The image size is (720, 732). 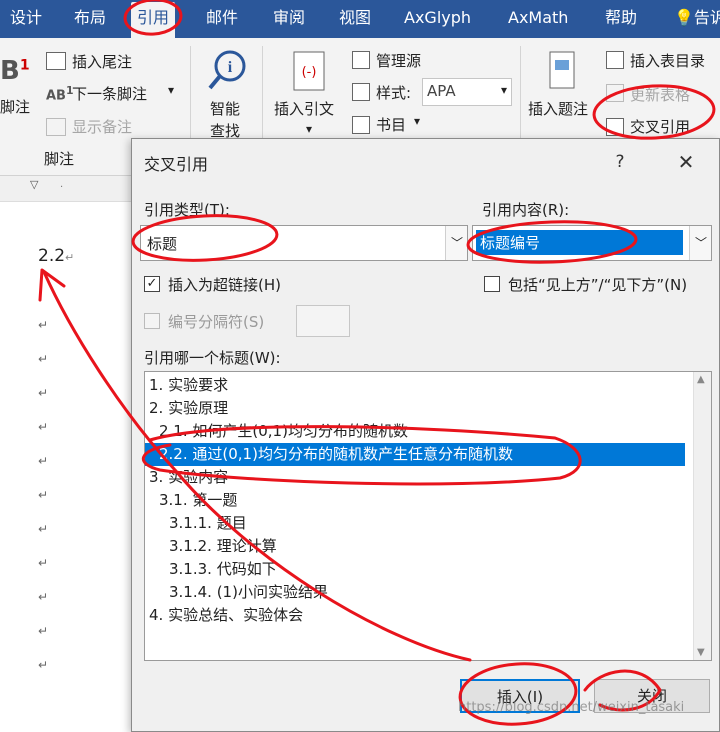 What do you see at coordinates (558, 108) in the screenshot?
I see `insert-caption-button: 插入题注` at bounding box center [558, 108].